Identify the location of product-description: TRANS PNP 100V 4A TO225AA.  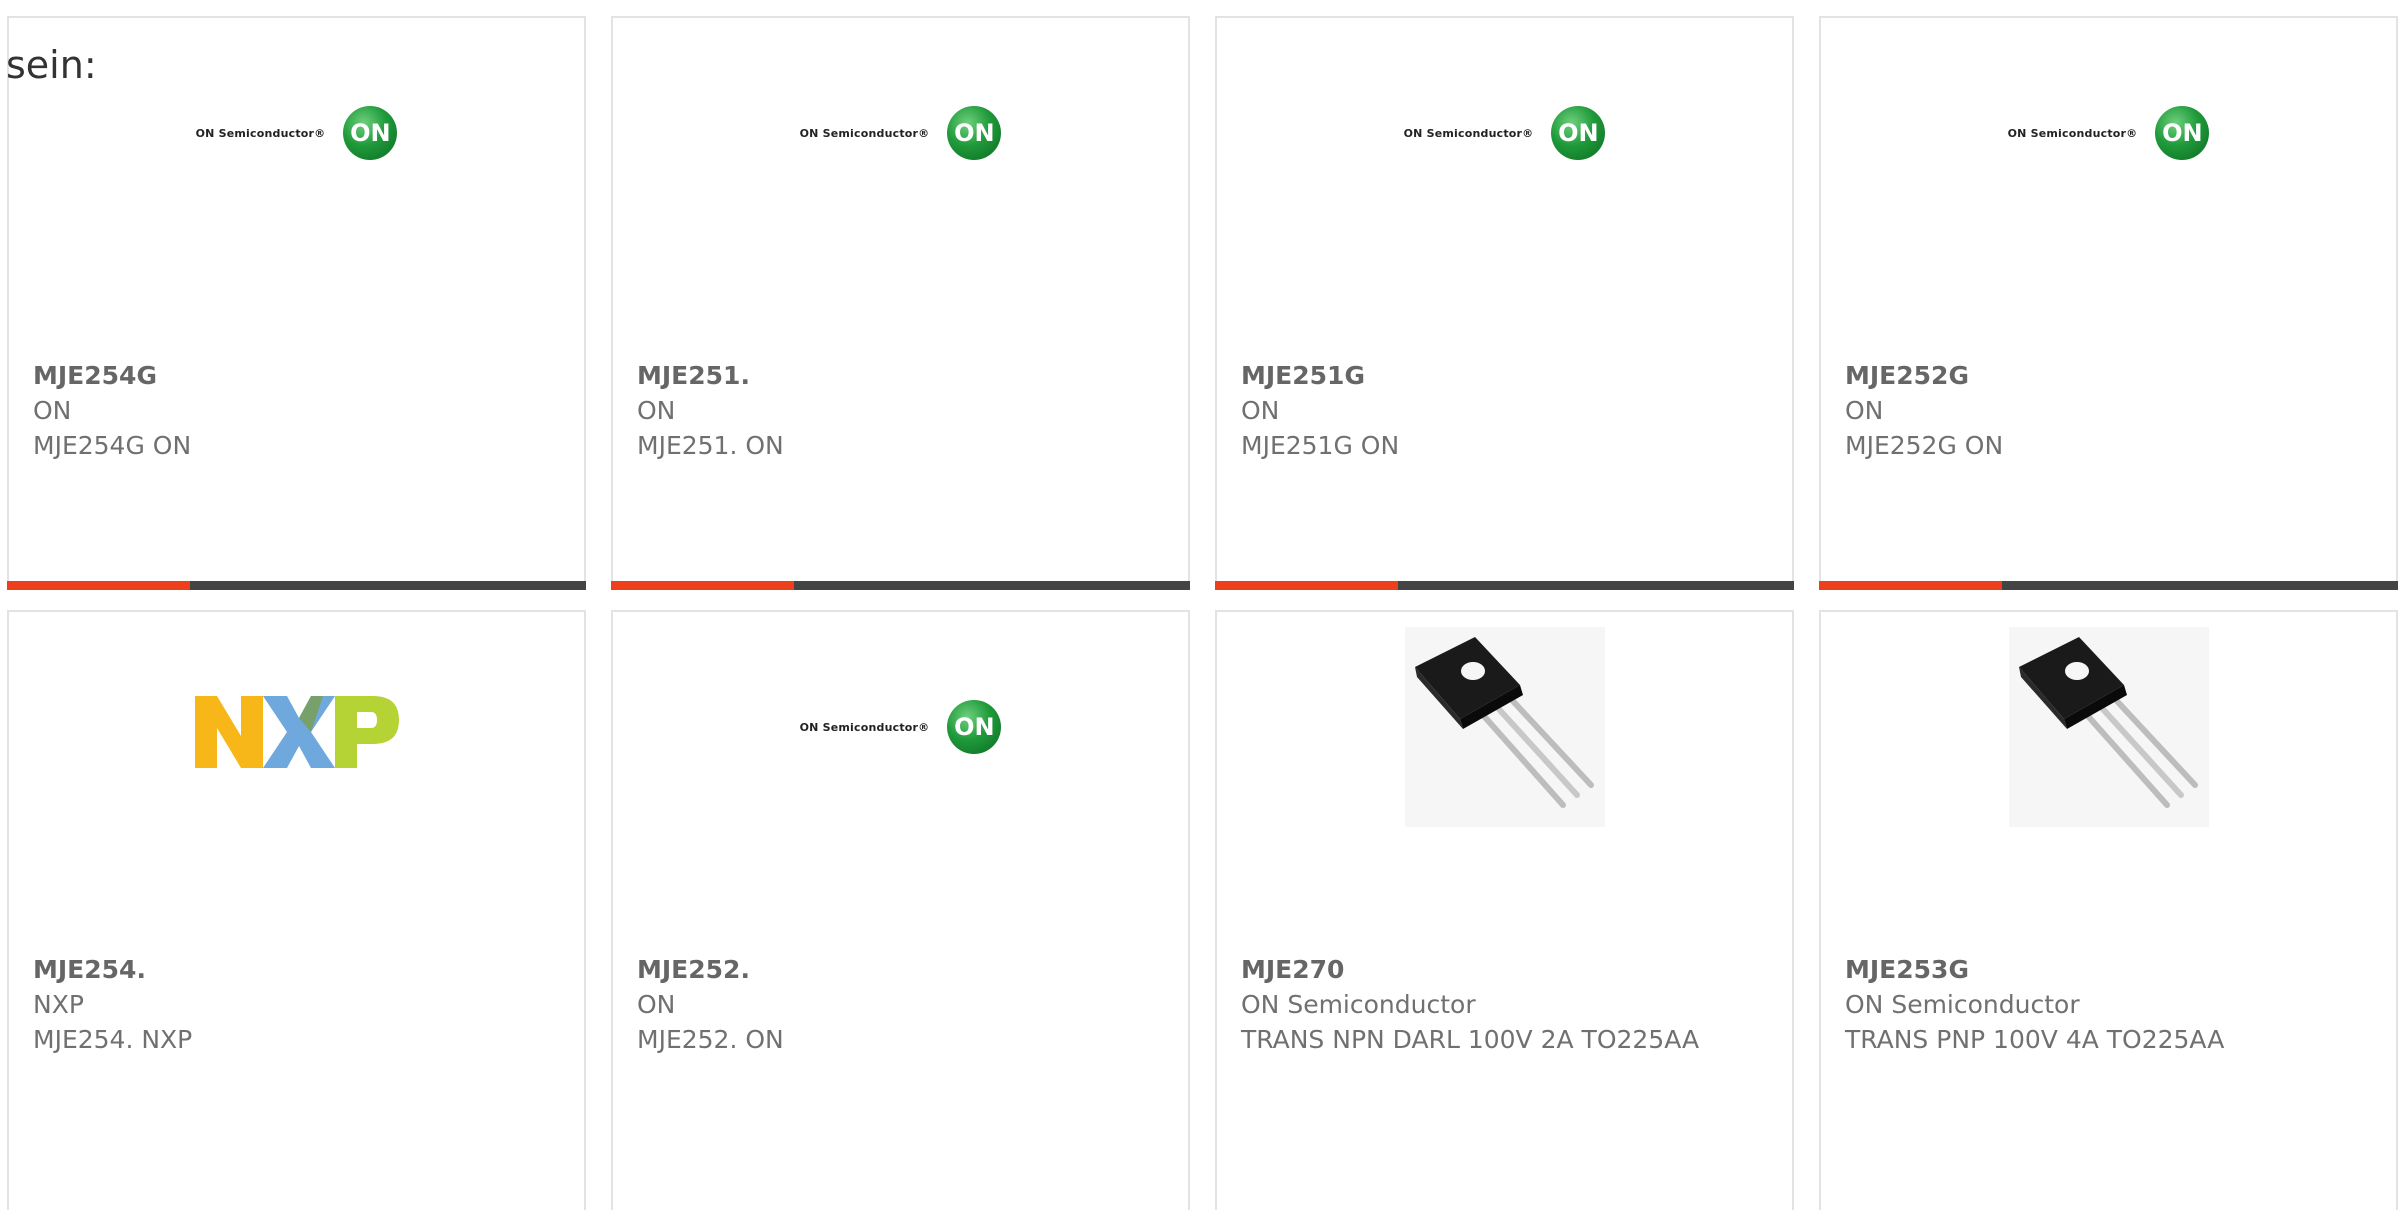
(2035, 1039).